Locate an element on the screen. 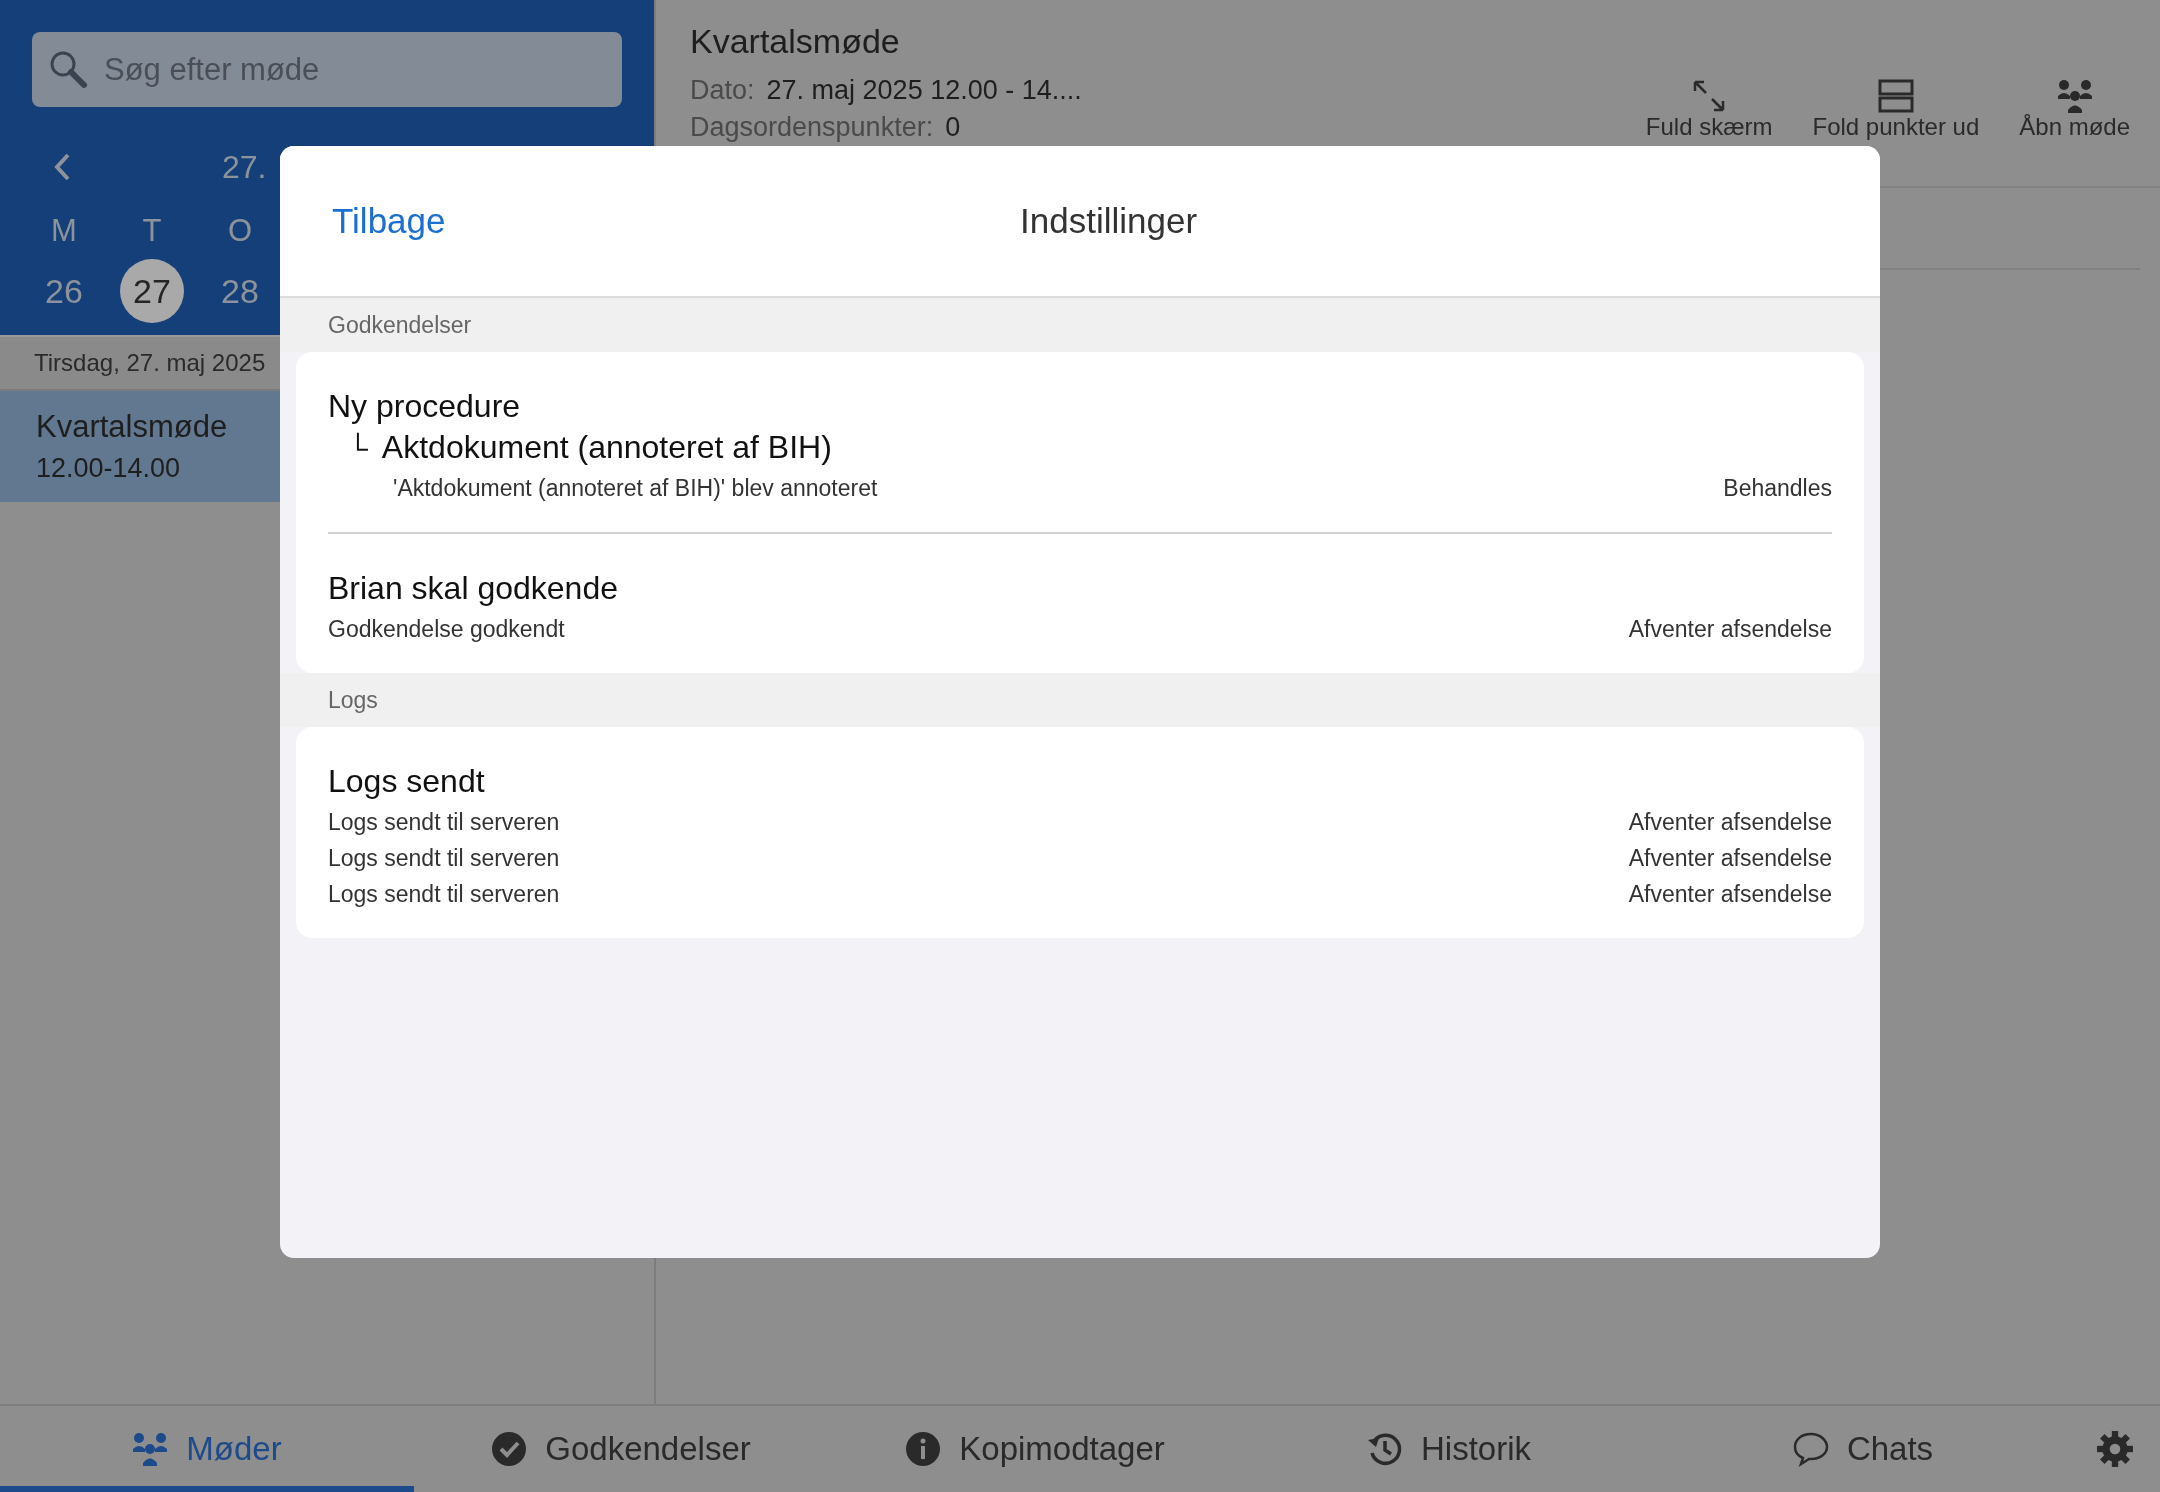  item-status: Behandles is located at coordinates (1777, 488).